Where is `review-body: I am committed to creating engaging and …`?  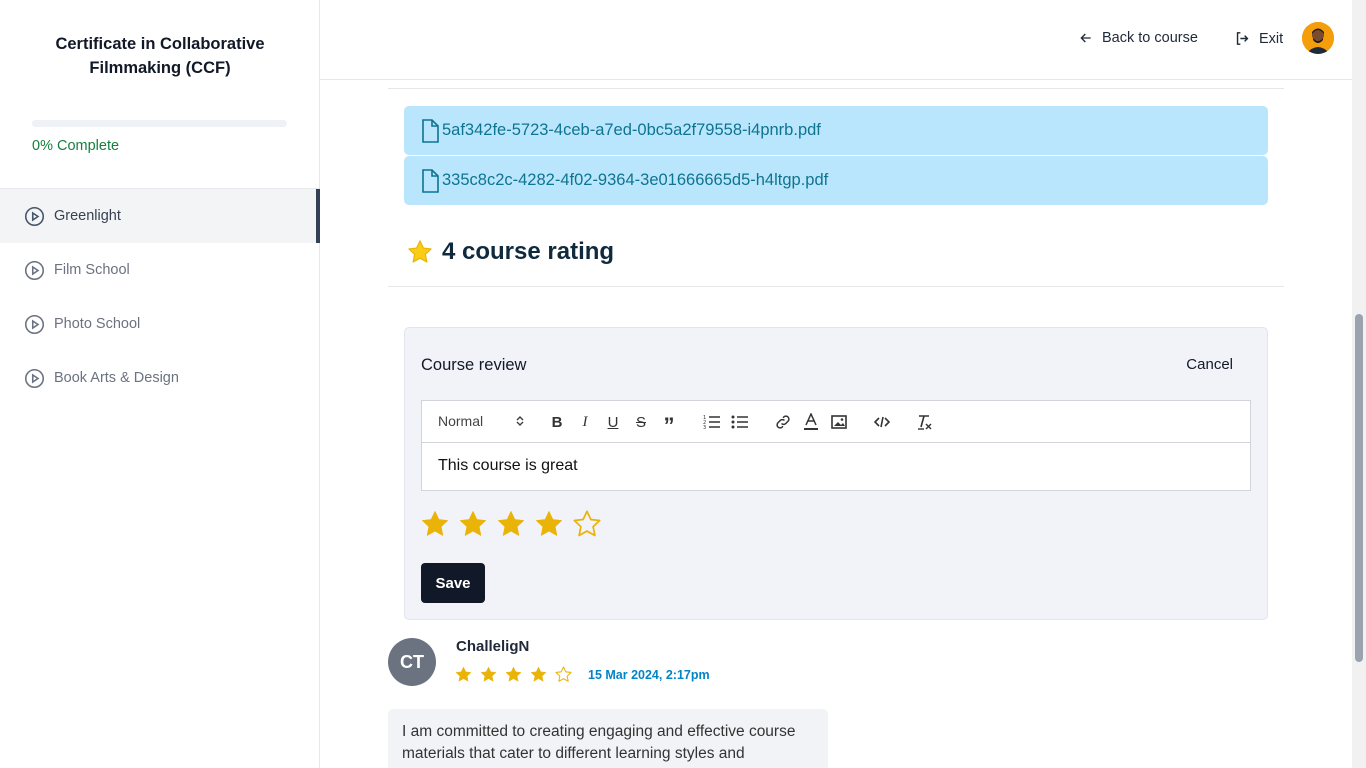
review-body: I am committed to creating engaging and … is located at coordinates (608, 738).